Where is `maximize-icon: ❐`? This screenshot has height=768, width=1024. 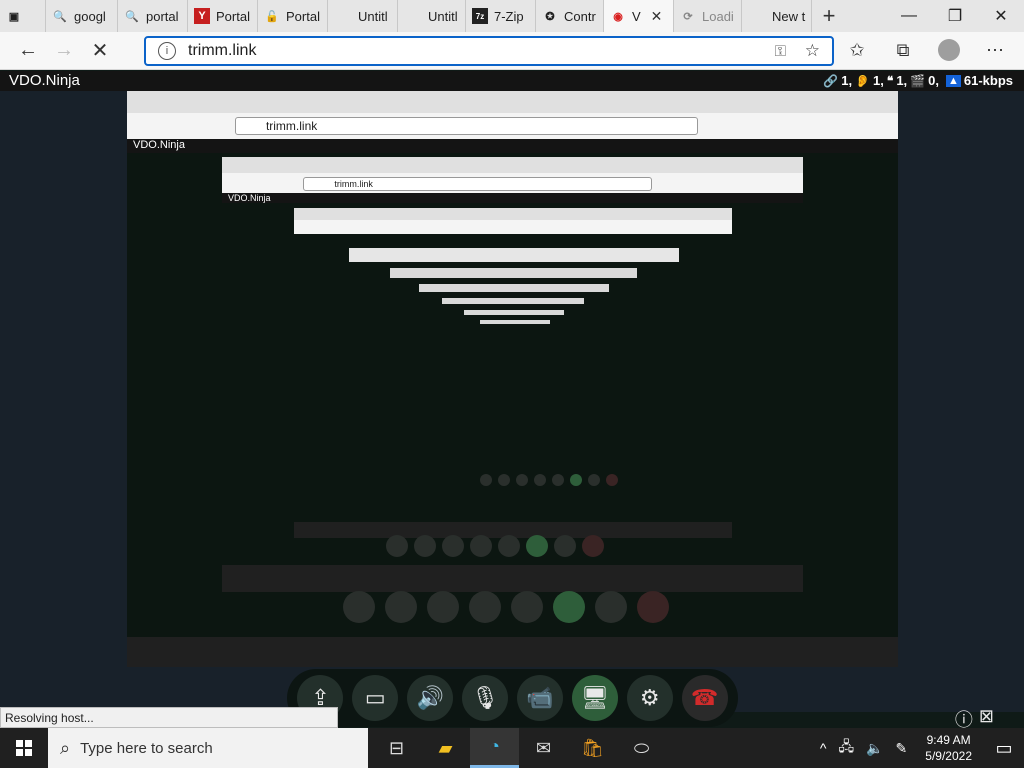
maximize-icon: ❐ is located at coordinates (955, 16).